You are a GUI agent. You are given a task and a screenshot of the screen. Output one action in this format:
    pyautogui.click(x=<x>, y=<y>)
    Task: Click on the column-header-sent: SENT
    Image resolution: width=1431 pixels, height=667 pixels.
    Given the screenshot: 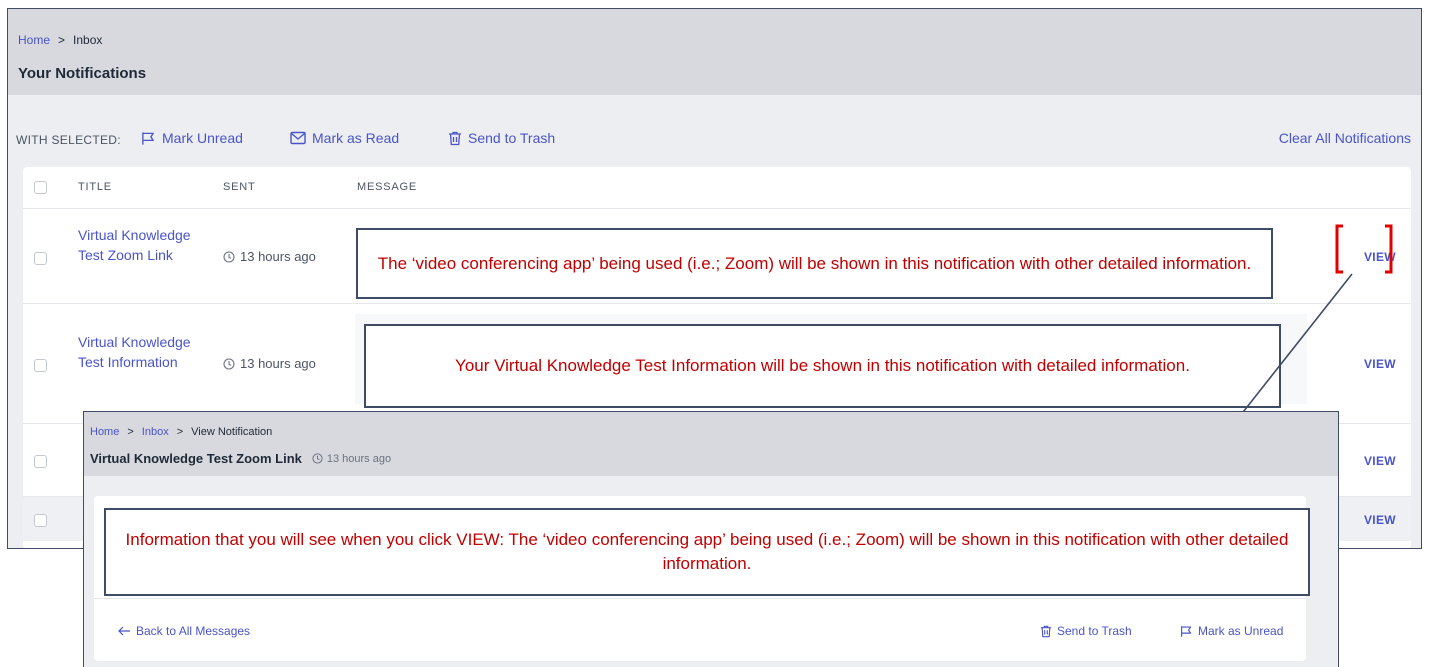 What is the action you would take?
    pyautogui.click(x=239, y=187)
    